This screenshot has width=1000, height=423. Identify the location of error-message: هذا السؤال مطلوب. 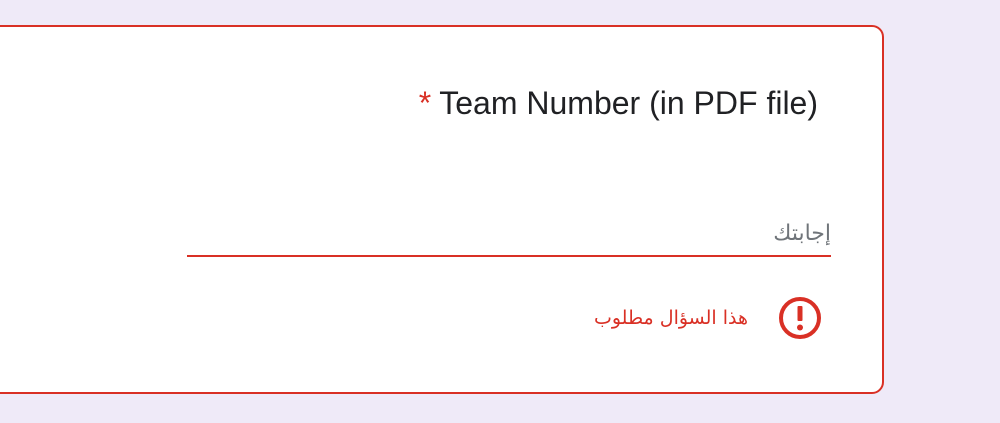
(670, 318).